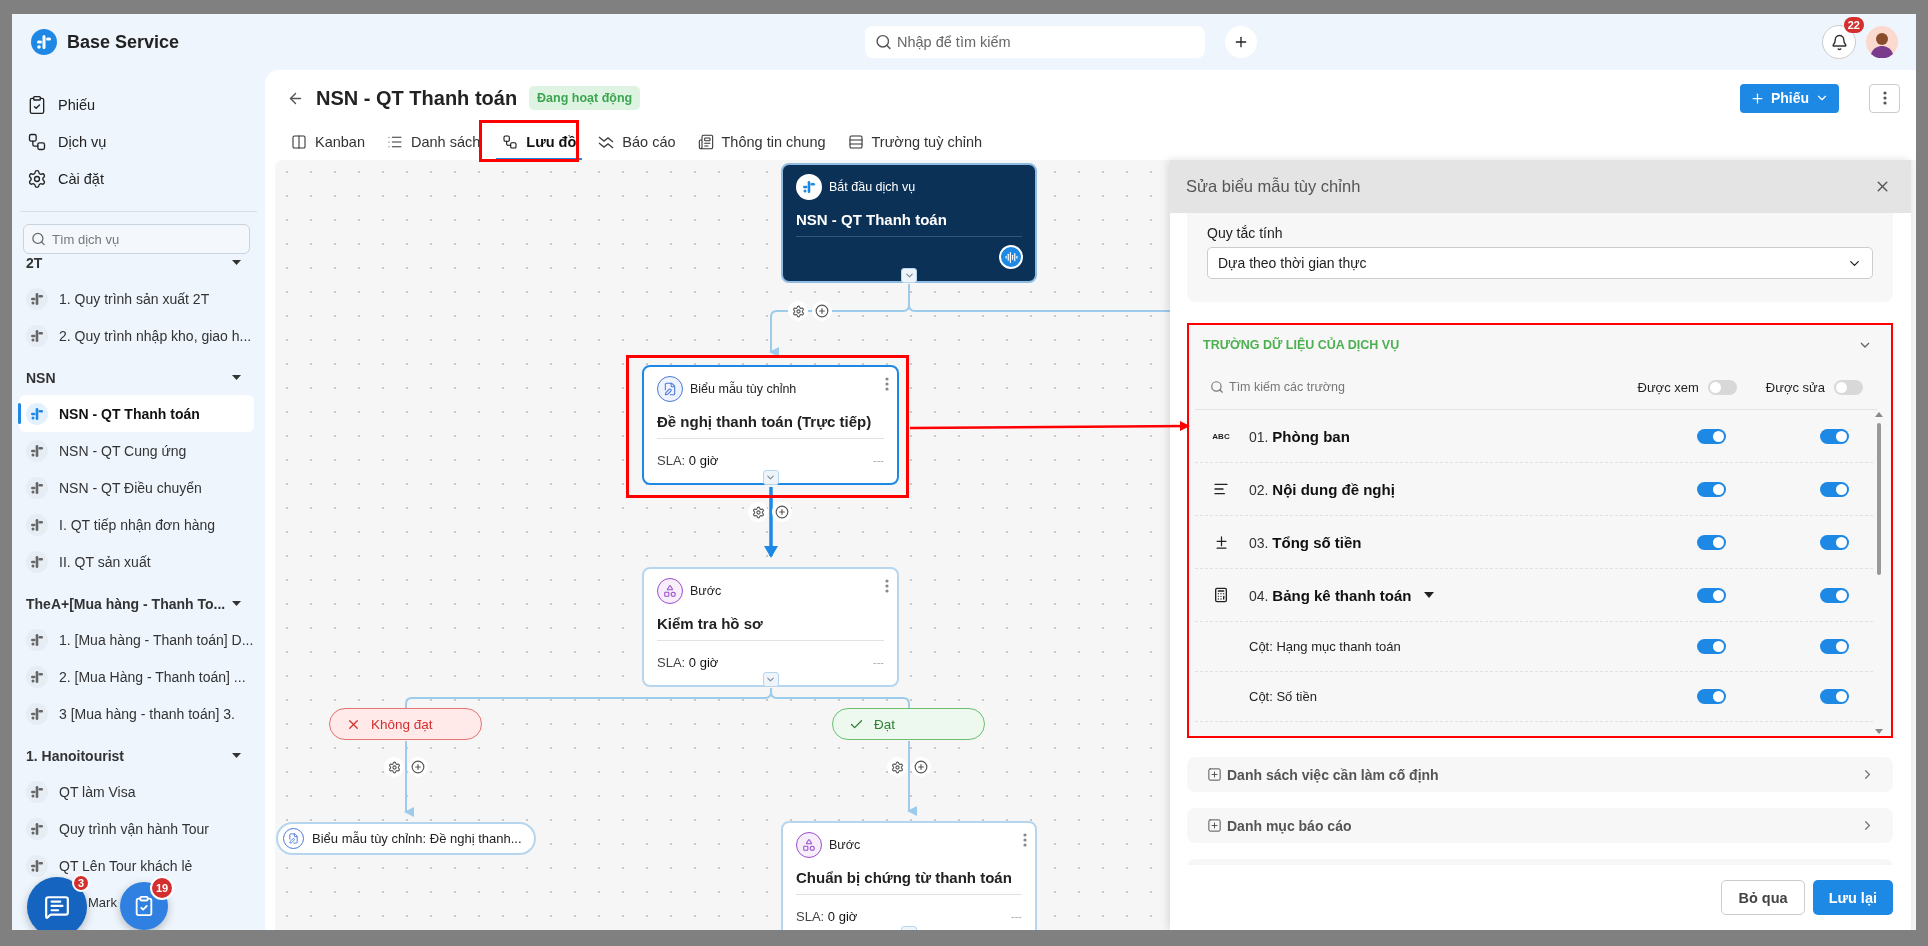 The height and width of the screenshot is (946, 1928). What do you see at coordinates (908, 724) in the screenshot?
I see `branch-pill: Đạt` at bounding box center [908, 724].